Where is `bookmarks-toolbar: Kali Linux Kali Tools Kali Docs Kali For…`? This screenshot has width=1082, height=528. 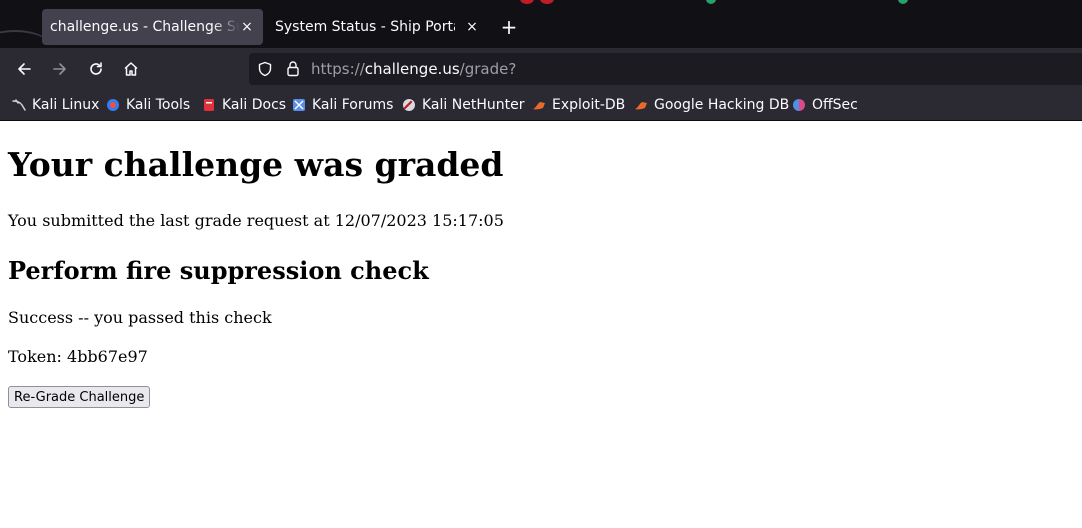
bookmarks-toolbar: Kali Linux Kali Tools Kali Docs Kali For… is located at coordinates (541, 105).